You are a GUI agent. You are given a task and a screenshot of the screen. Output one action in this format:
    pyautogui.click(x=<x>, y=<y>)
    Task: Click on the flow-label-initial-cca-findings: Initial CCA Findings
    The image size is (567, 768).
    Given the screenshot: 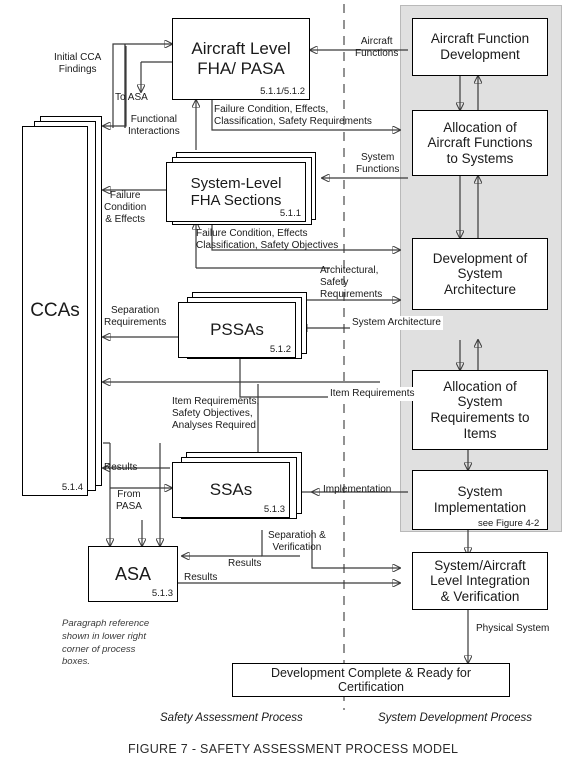 What is the action you would take?
    pyautogui.click(x=78, y=63)
    